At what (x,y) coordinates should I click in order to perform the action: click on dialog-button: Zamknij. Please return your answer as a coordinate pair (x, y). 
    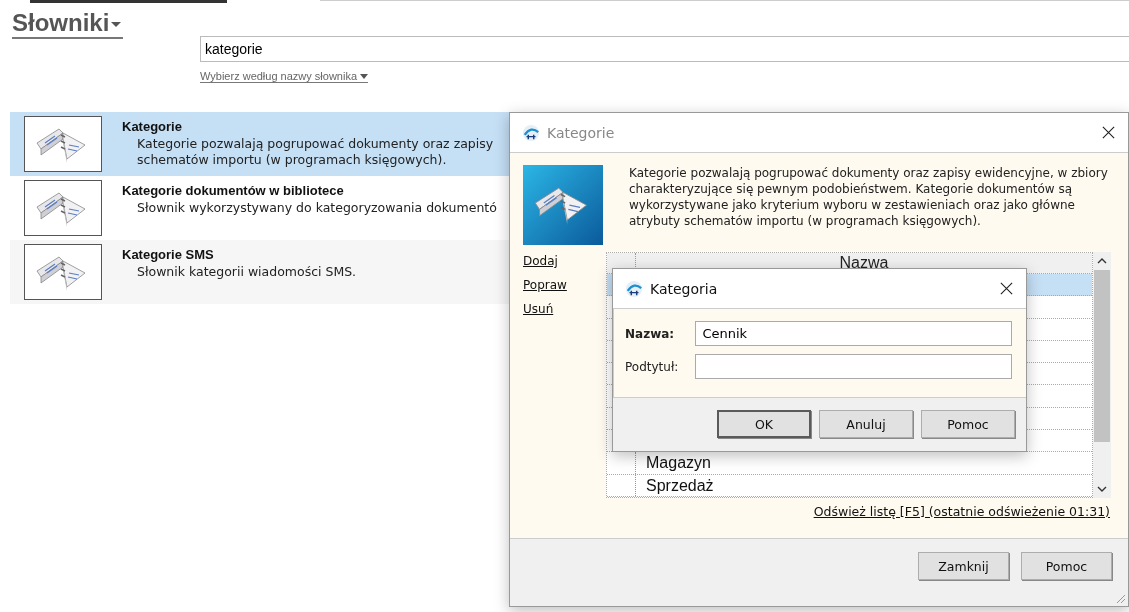
    Looking at the image, I should click on (963, 566).